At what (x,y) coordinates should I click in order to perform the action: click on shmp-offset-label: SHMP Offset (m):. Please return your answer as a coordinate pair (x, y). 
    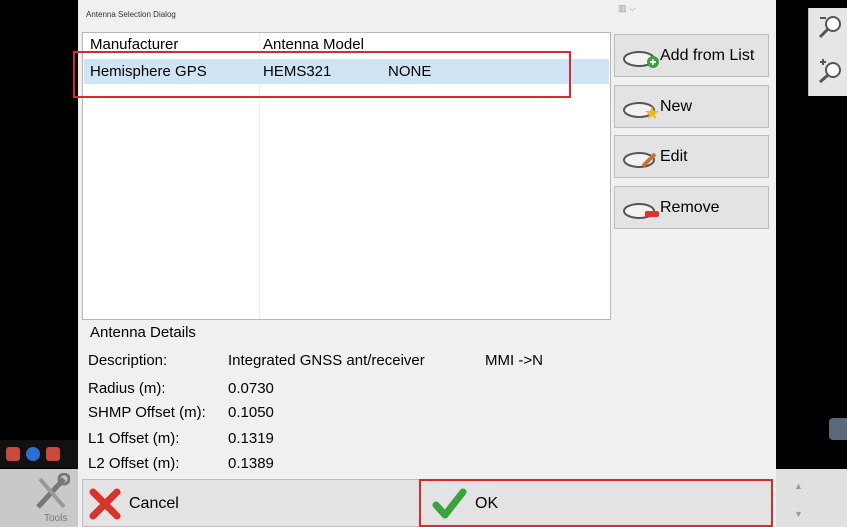
    Looking at the image, I should click on (147, 412).